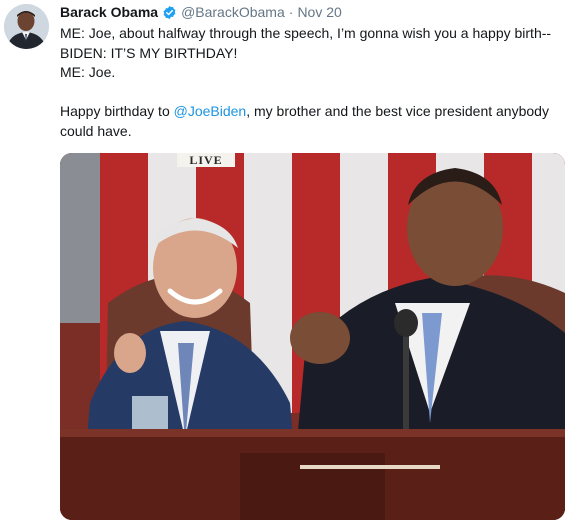  What do you see at coordinates (319, 12) in the screenshot?
I see `tweet-timestamp: Nov 20` at bounding box center [319, 12].